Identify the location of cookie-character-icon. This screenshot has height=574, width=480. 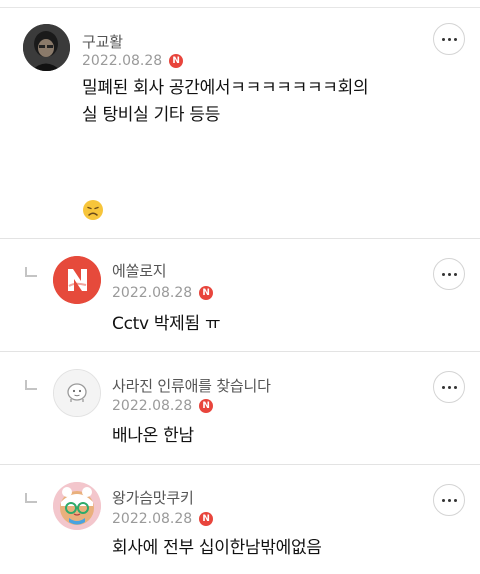
(77, 506).